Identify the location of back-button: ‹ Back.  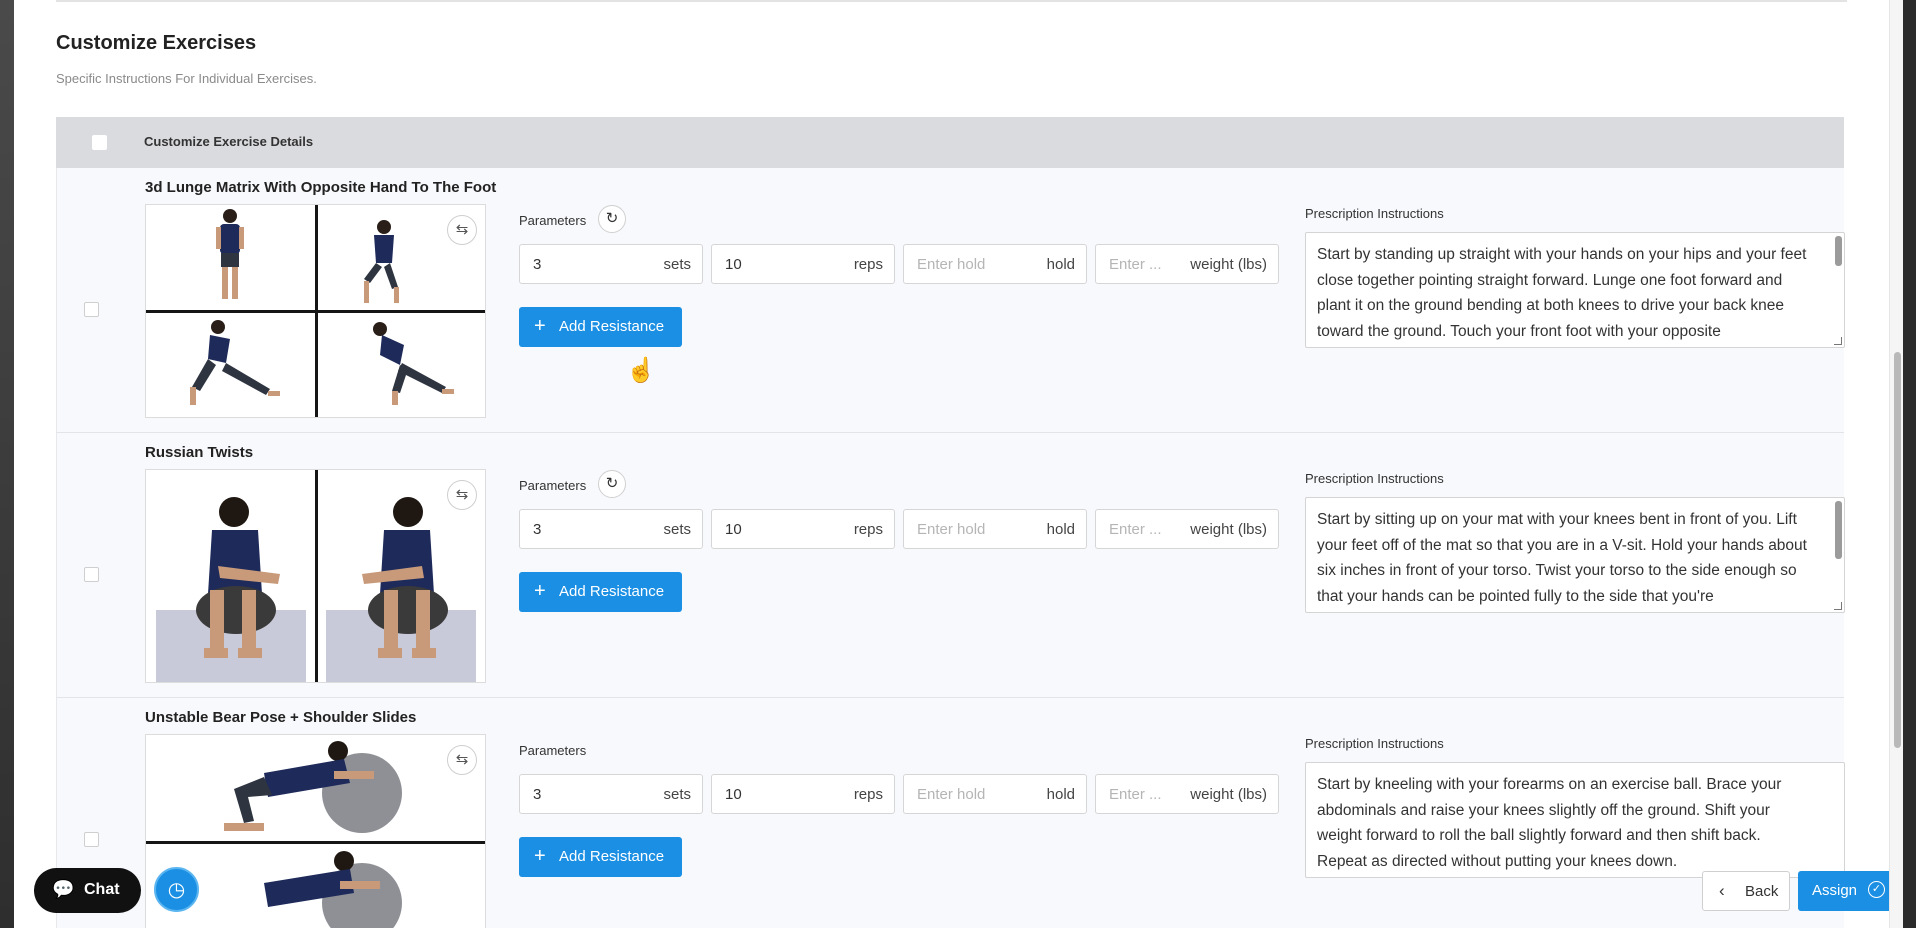
(1746, 891).